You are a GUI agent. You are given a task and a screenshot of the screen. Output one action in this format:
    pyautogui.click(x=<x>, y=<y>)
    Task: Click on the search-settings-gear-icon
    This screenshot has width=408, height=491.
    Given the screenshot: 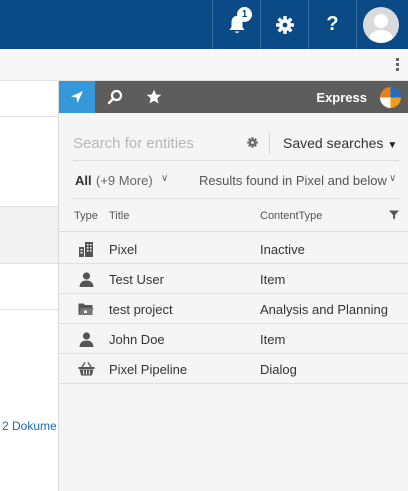 What is the action you would take?
    pyautogui.click(x=252, y=142)
    